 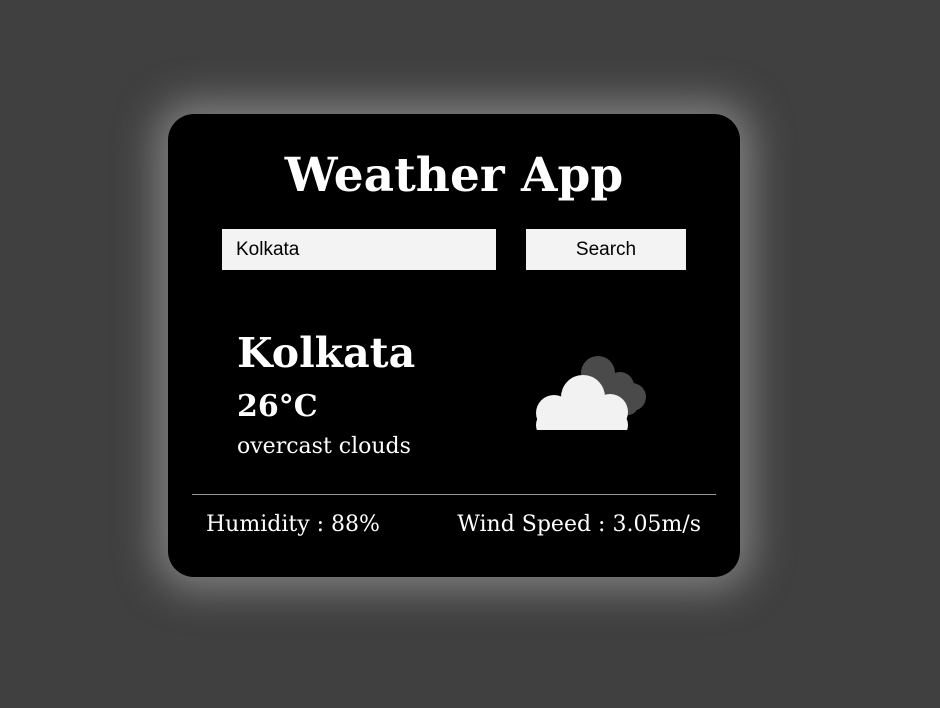 What do you see at coordinates (591, 393) in the screenshot?
I see `overcast-clouds-icon` at bounding box center [591, 393].